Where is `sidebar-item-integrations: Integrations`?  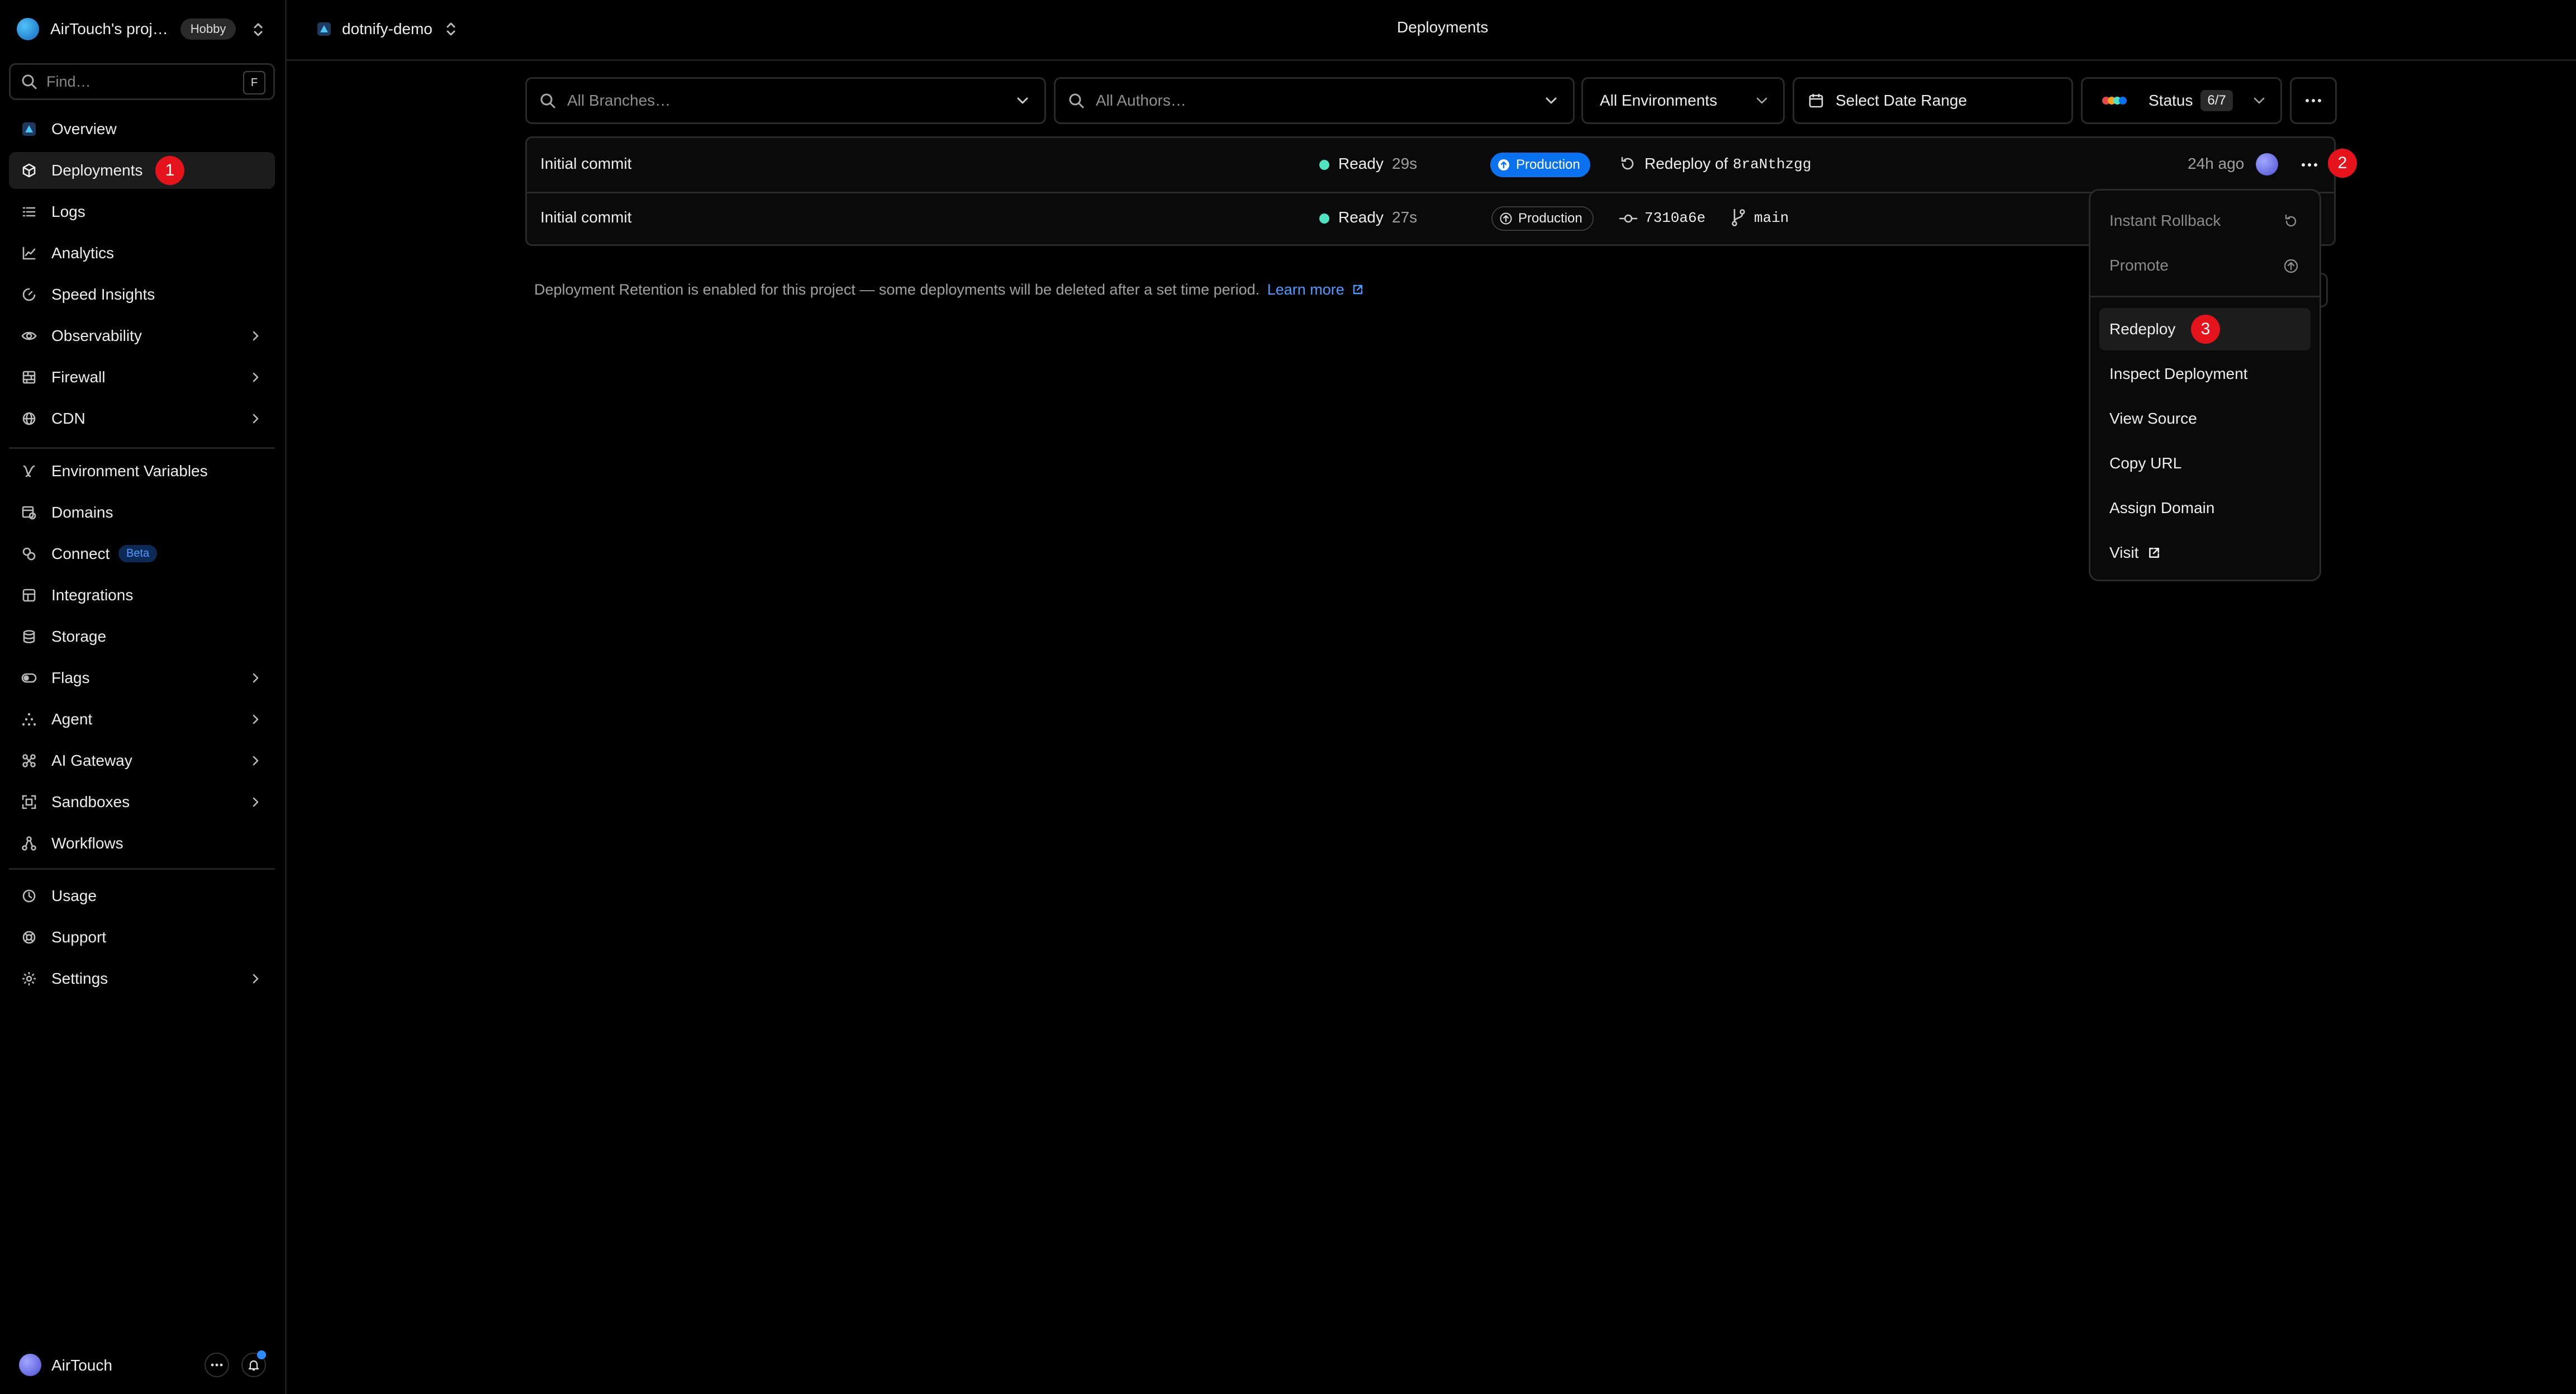
sidebar-item-integrations: Integrations is located at coordinates (142, 595).